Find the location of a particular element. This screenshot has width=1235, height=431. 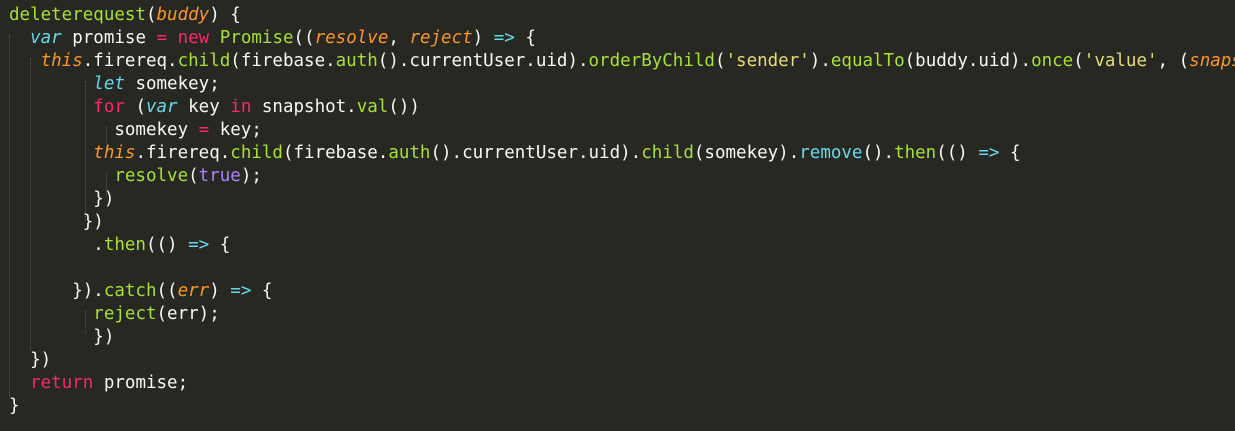

code-line: return promise; is located at coordinates (98, 383).